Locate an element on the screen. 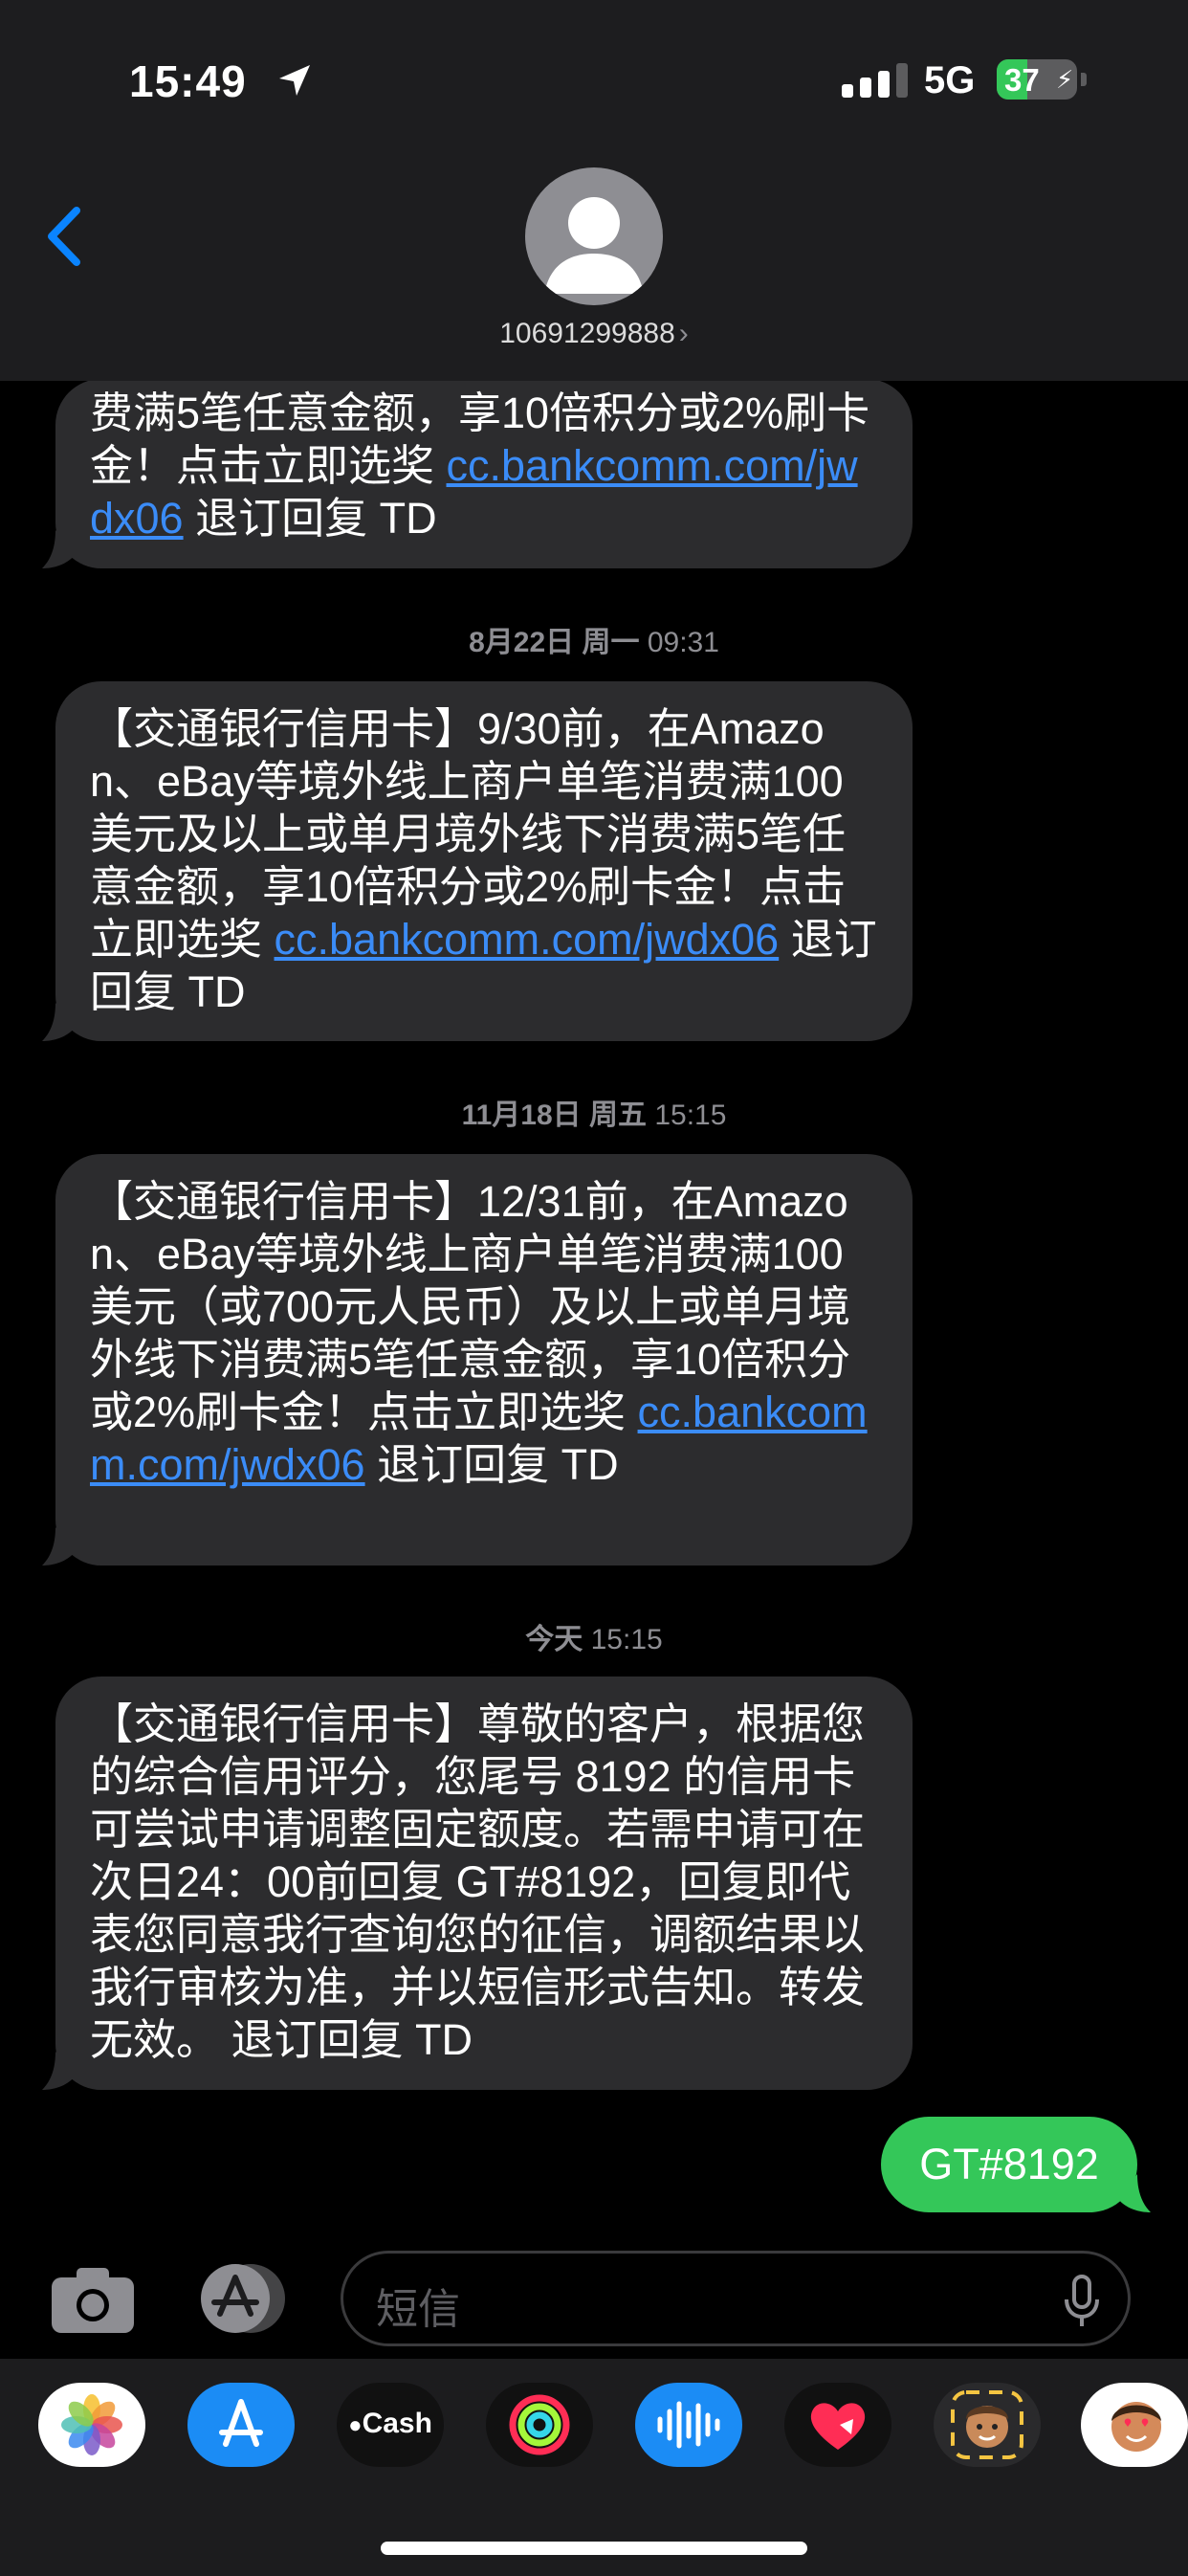 The width and height of the screenshot is (1188, 2576). home-indicator is located at coordinates (594, 2548).